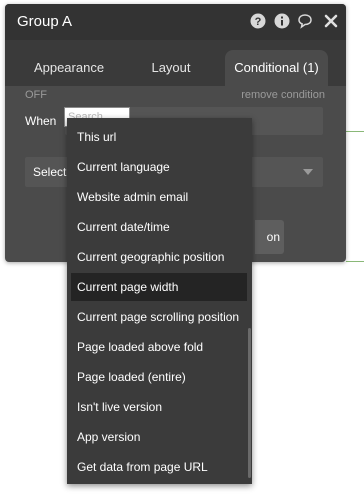 This screenshot has width=364, height=500. What do you see at coordinates (159, 197) in the screenshot?
I see `dropdown-item: Website admin email` at bounding box center [159, 197].